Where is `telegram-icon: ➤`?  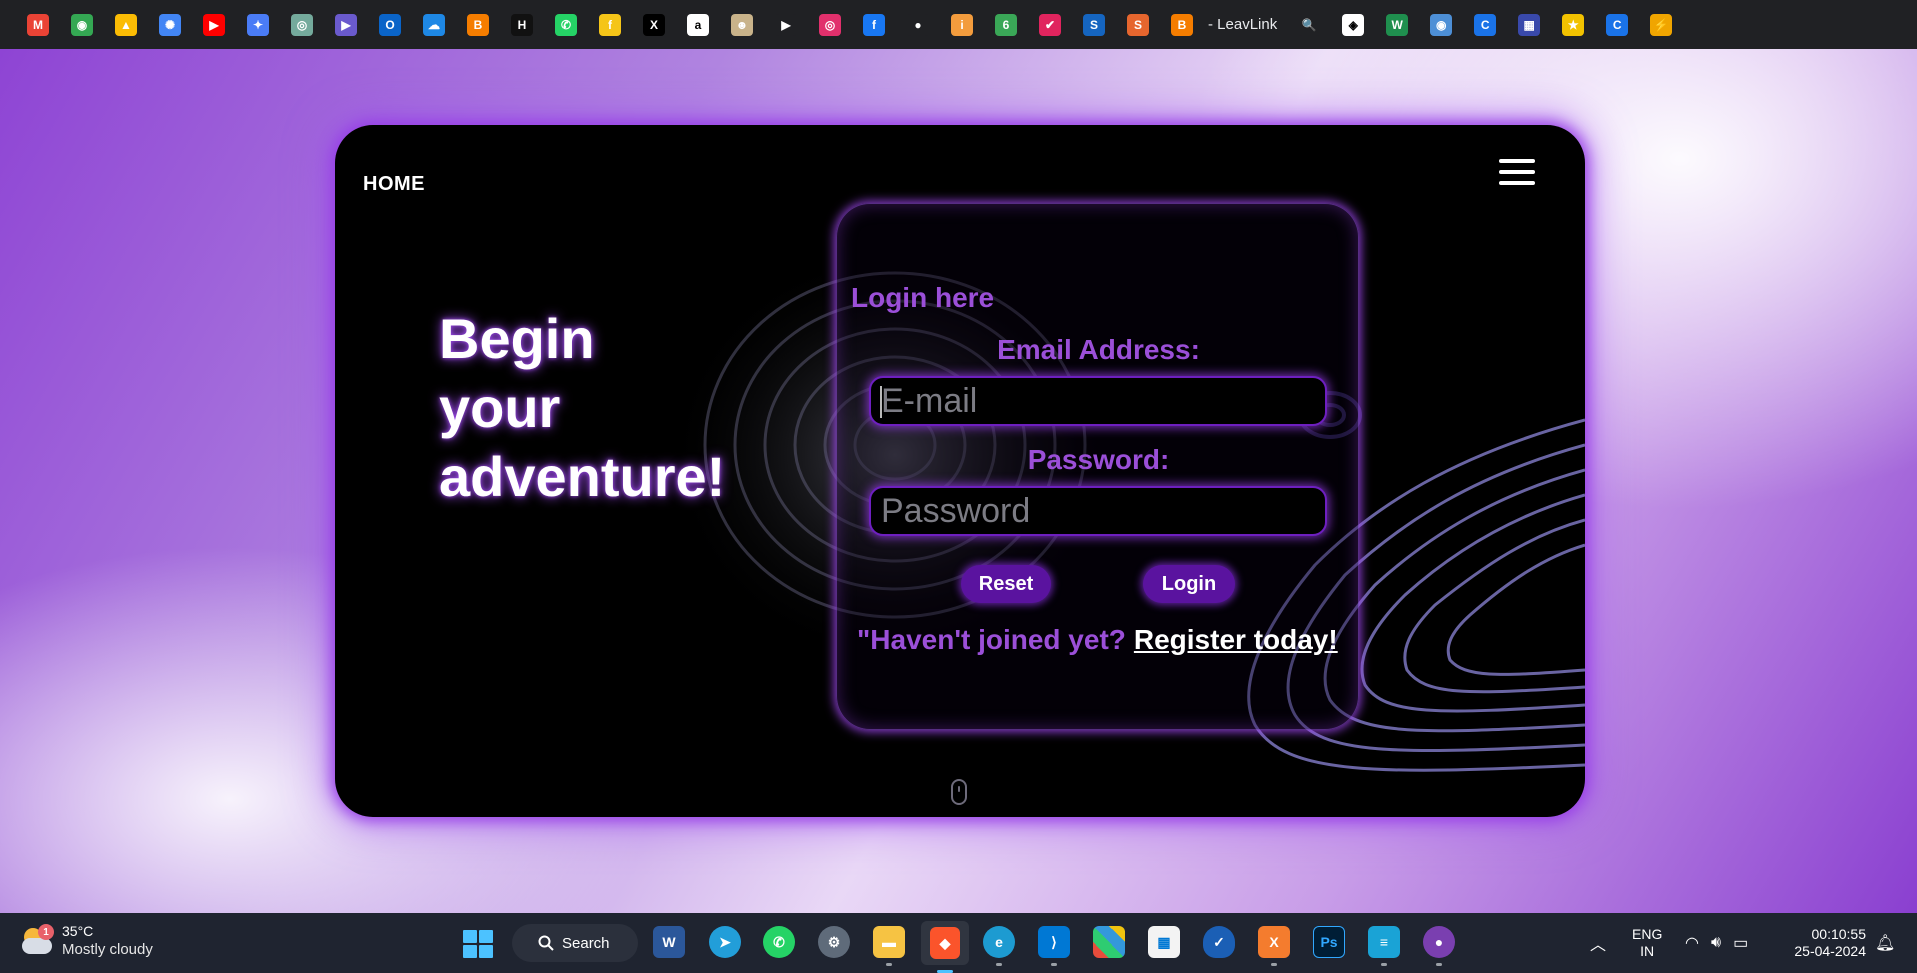 telegram-icon: ➤ is located at coordinates (725, 942).